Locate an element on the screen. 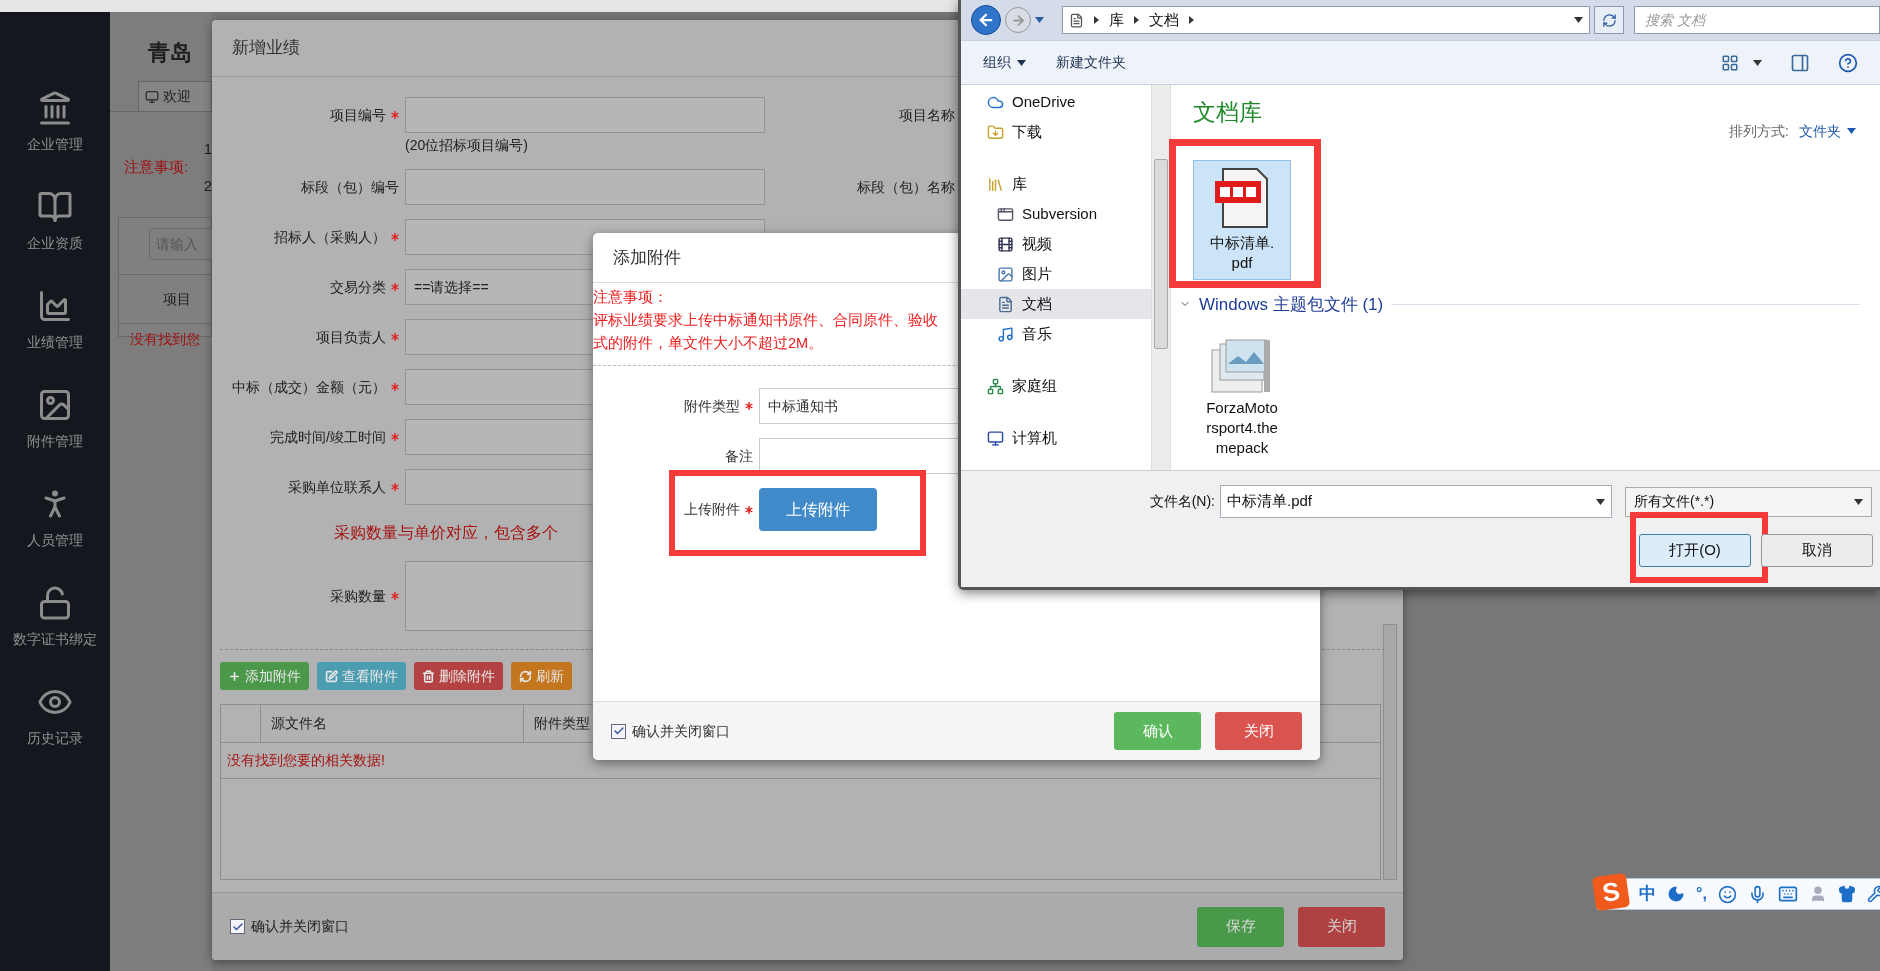  toolbar-button: 新建文件夹 is located at coordinates (1091, 62).